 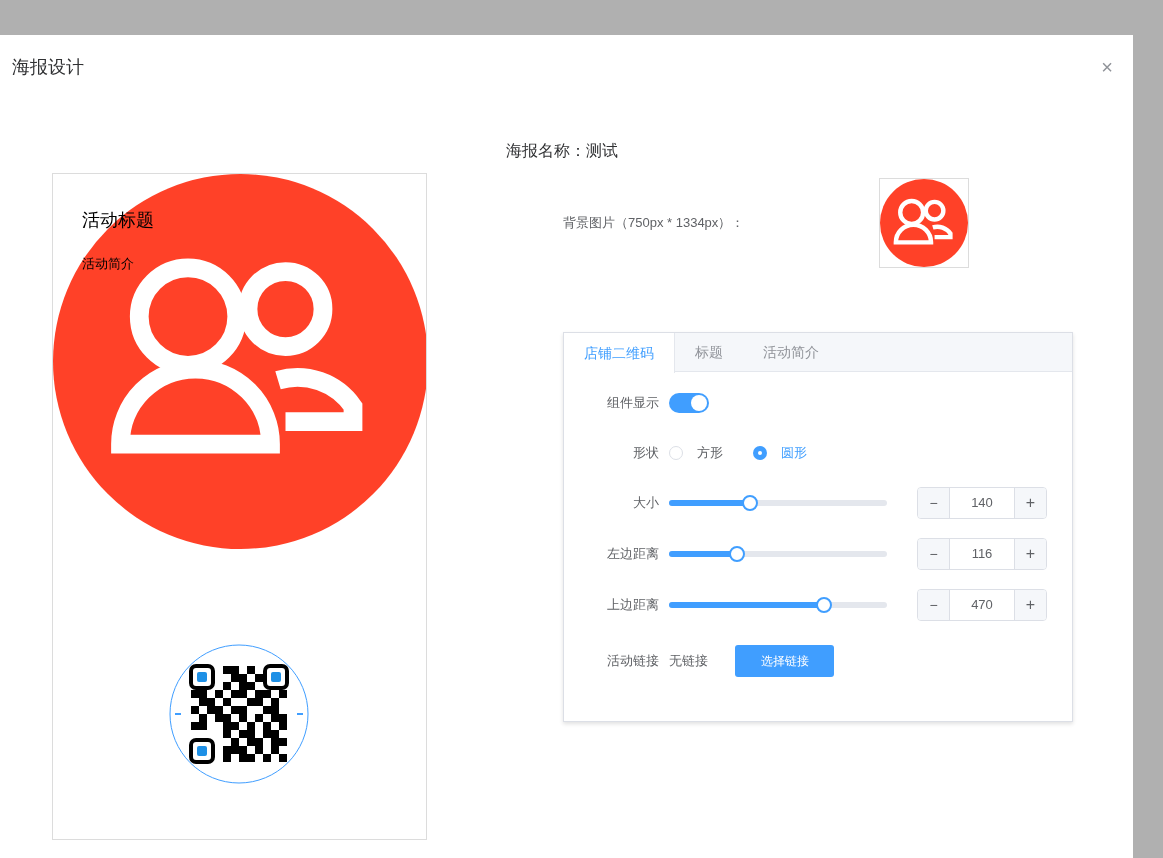 I want to click on qr-code-icon, so click(x=239, y=714).